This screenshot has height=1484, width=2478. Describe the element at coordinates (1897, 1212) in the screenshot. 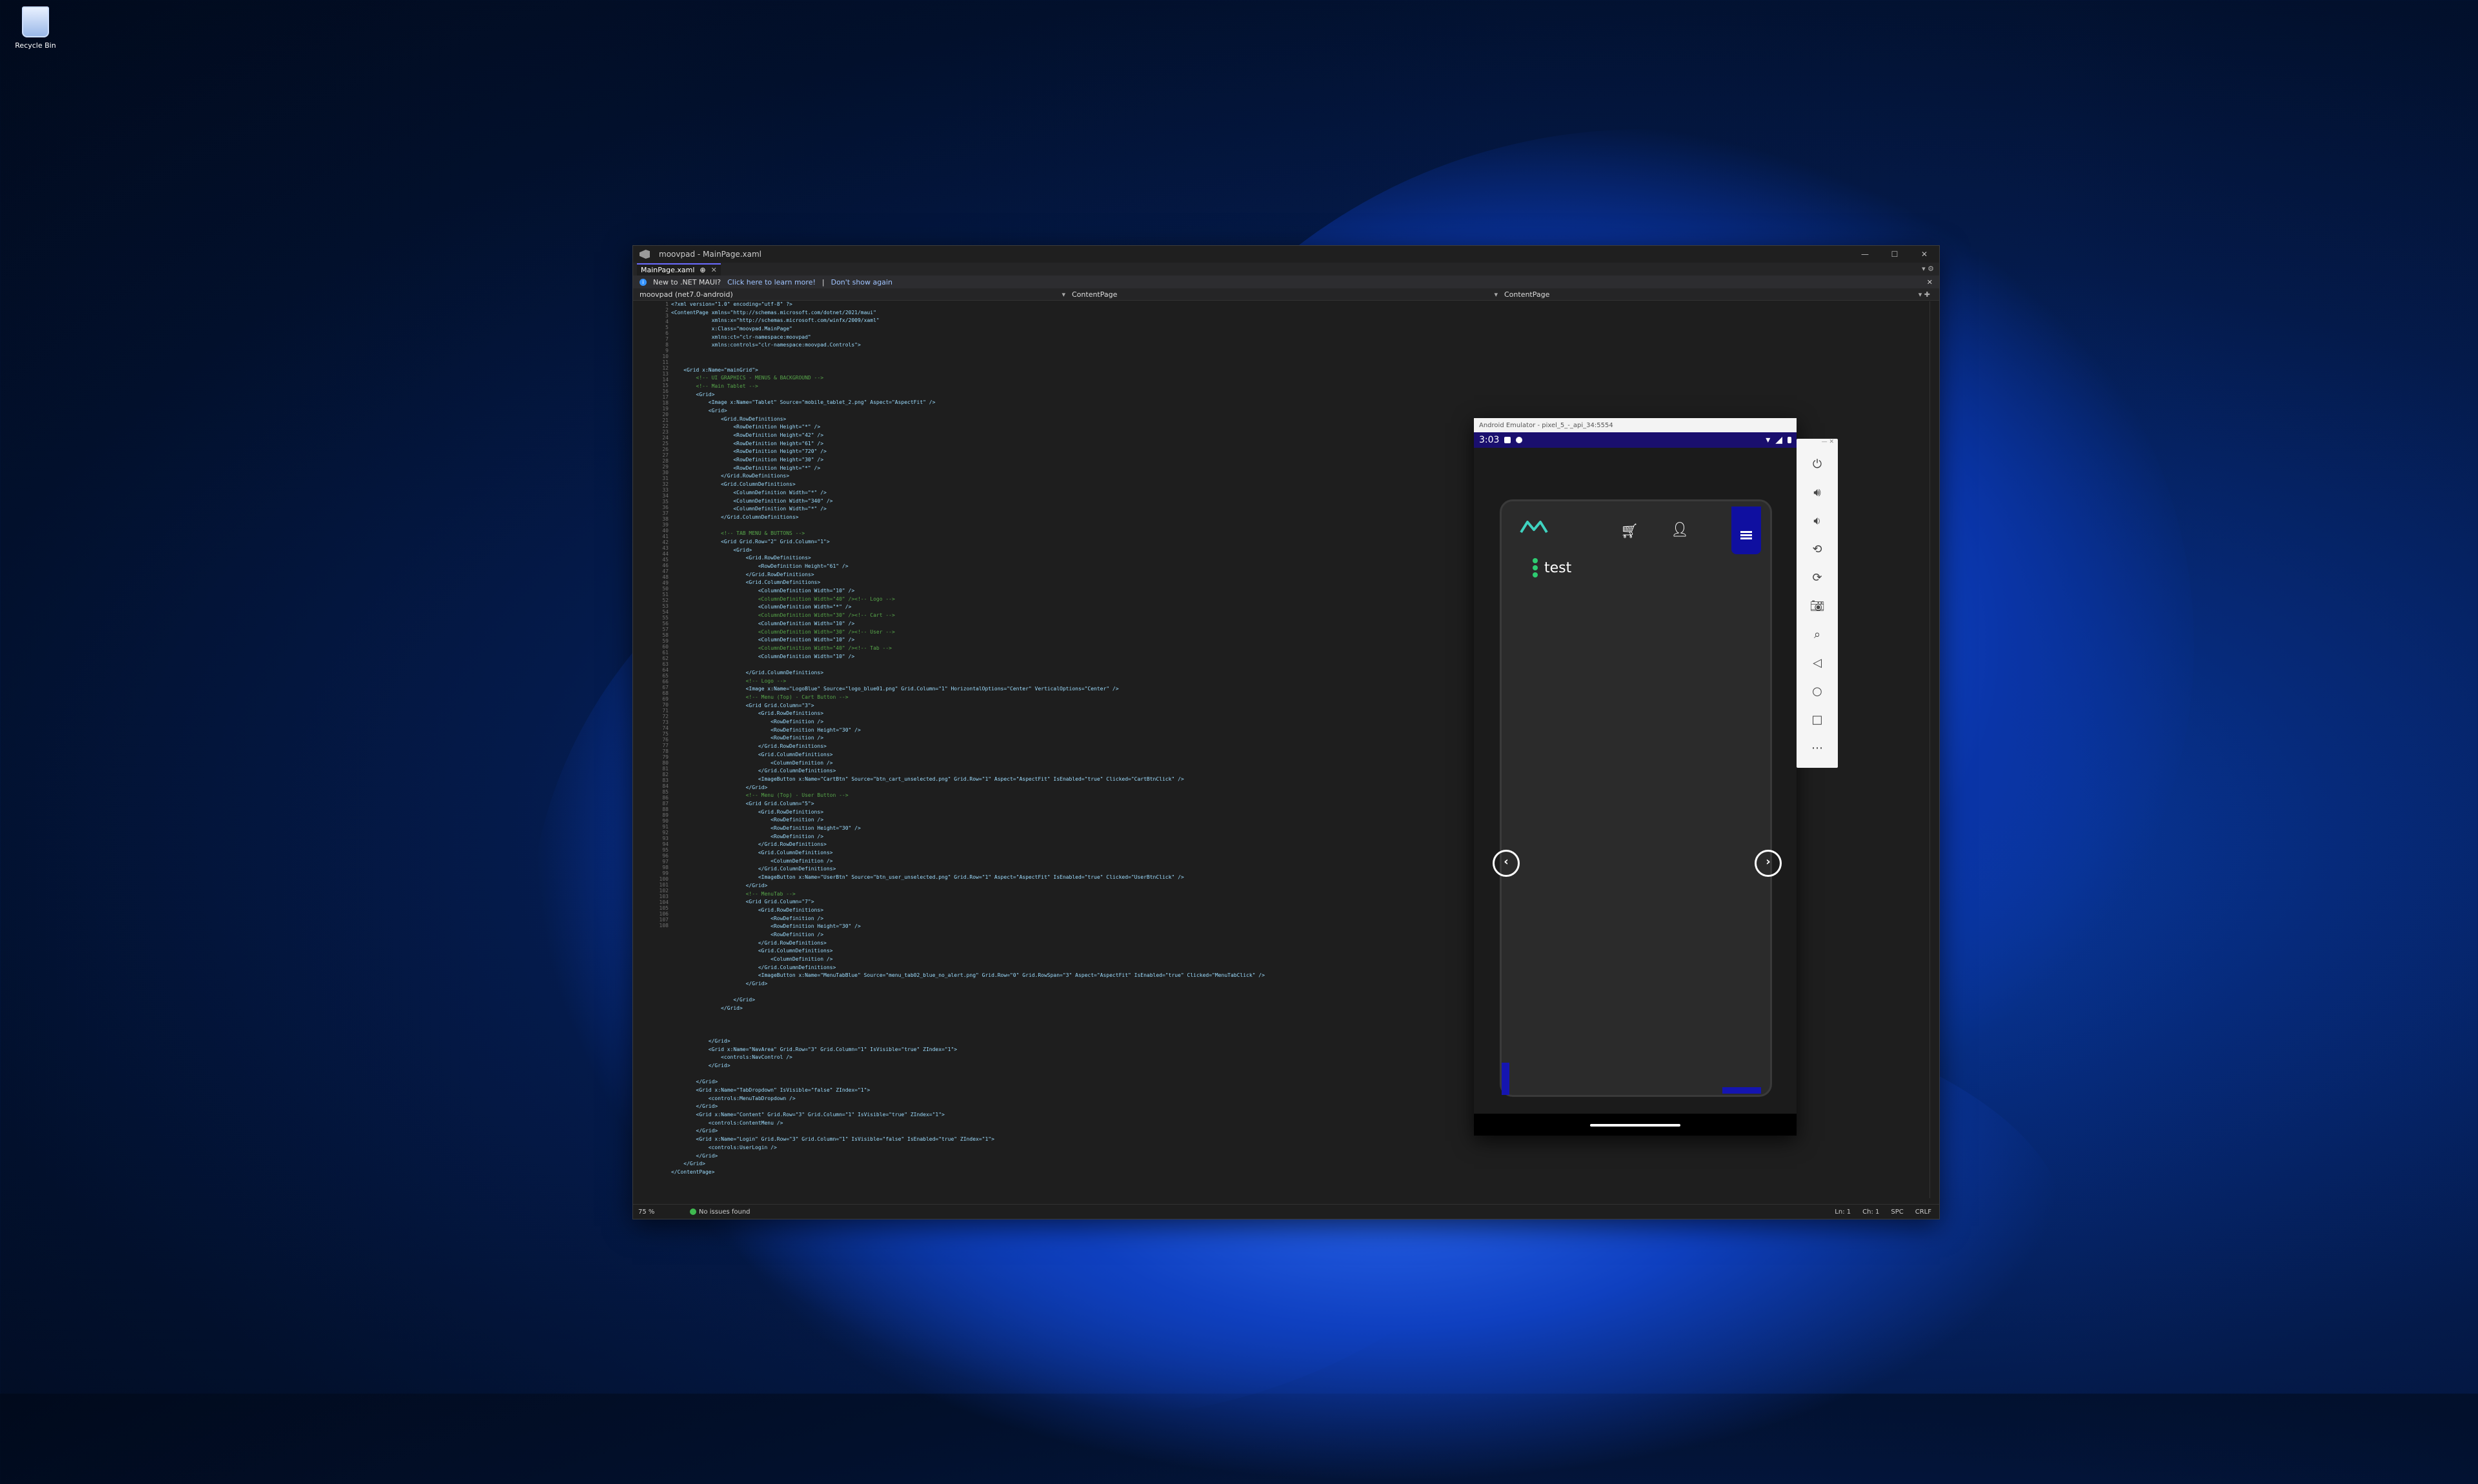

I see `whitespace-indicator: SPC` at that location.